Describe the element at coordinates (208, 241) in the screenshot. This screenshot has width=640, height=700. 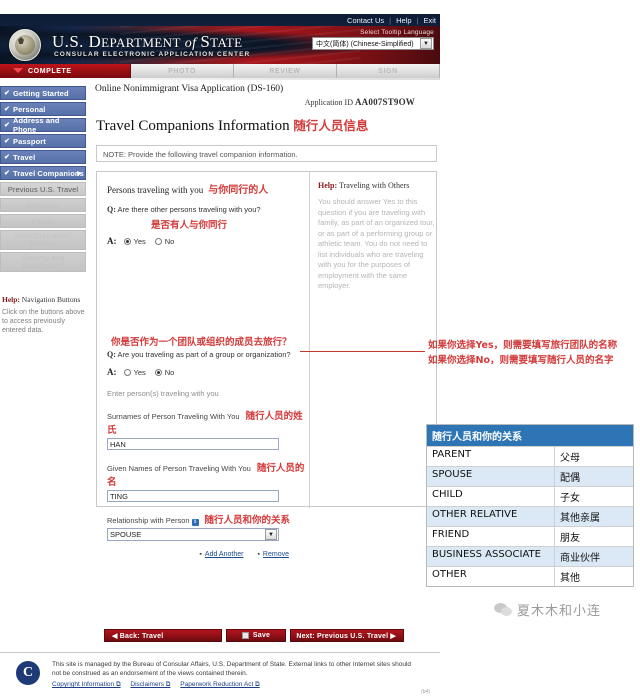
I see `answer-1-row: A: Yes No` at that location.